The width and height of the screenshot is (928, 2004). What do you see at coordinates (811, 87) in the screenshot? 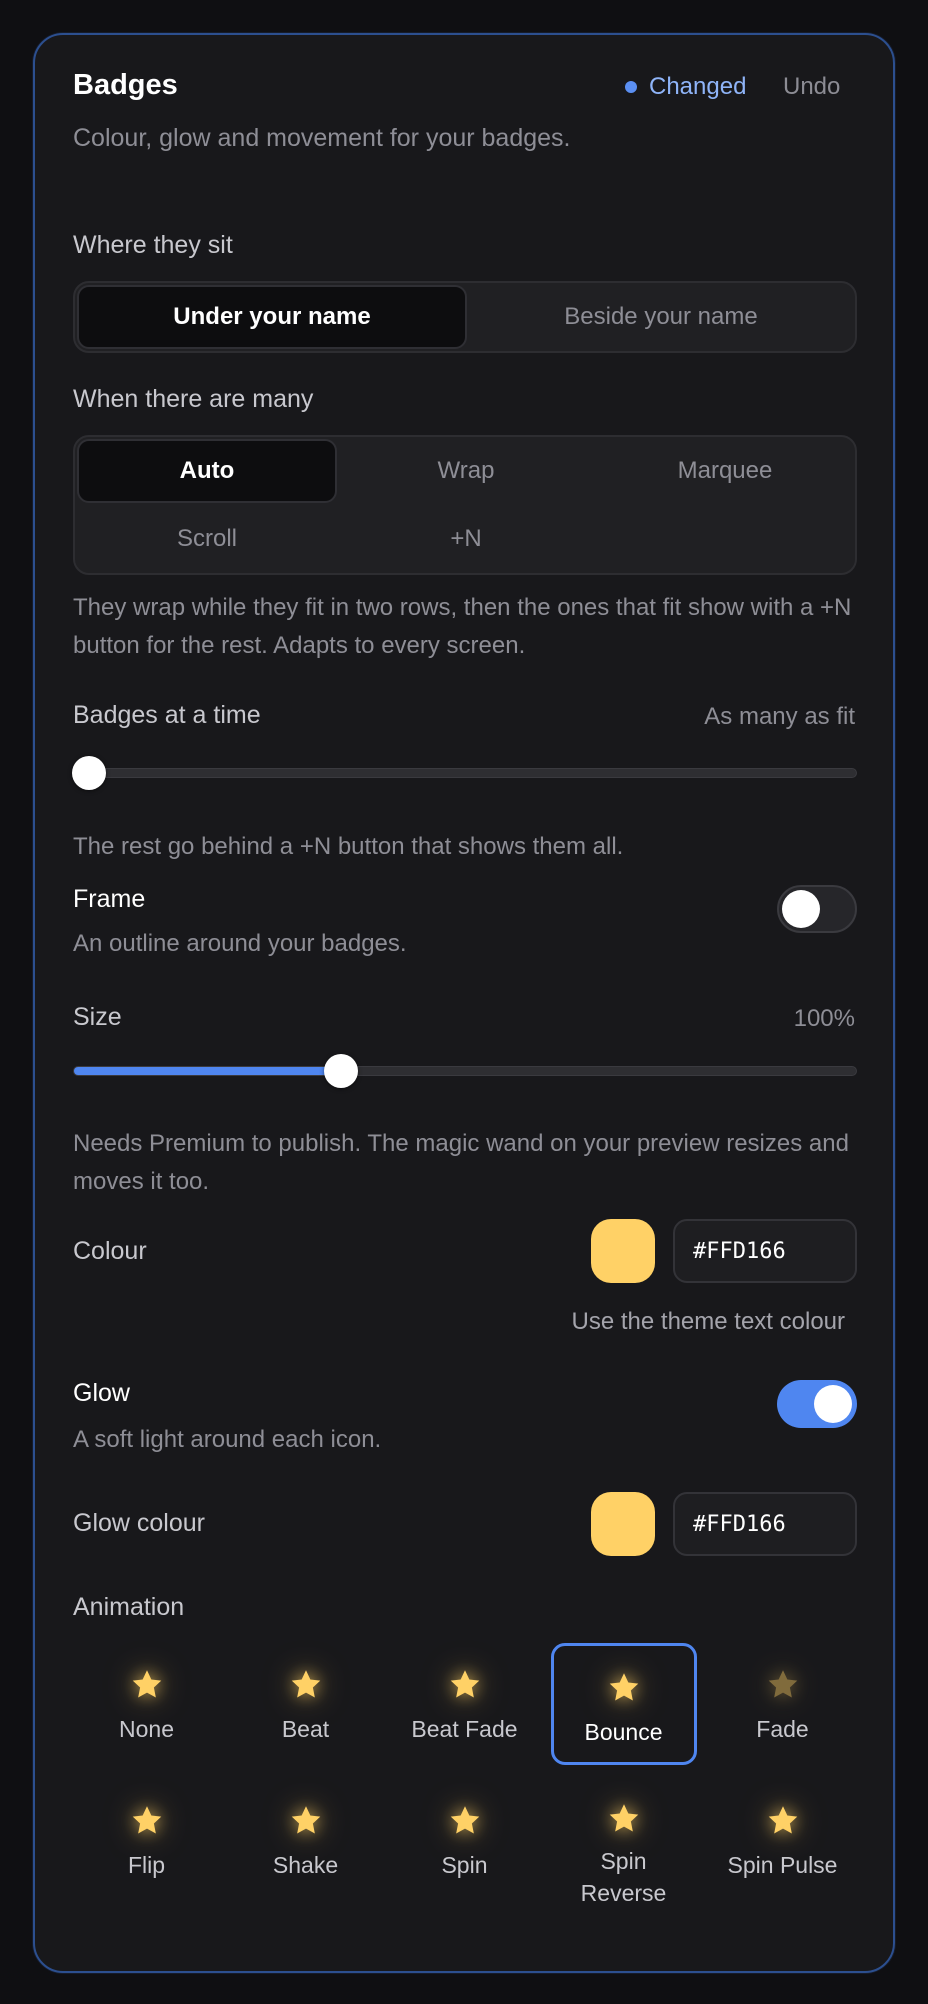
I see `undo-button: Undo` at bounding box center [811, 87].